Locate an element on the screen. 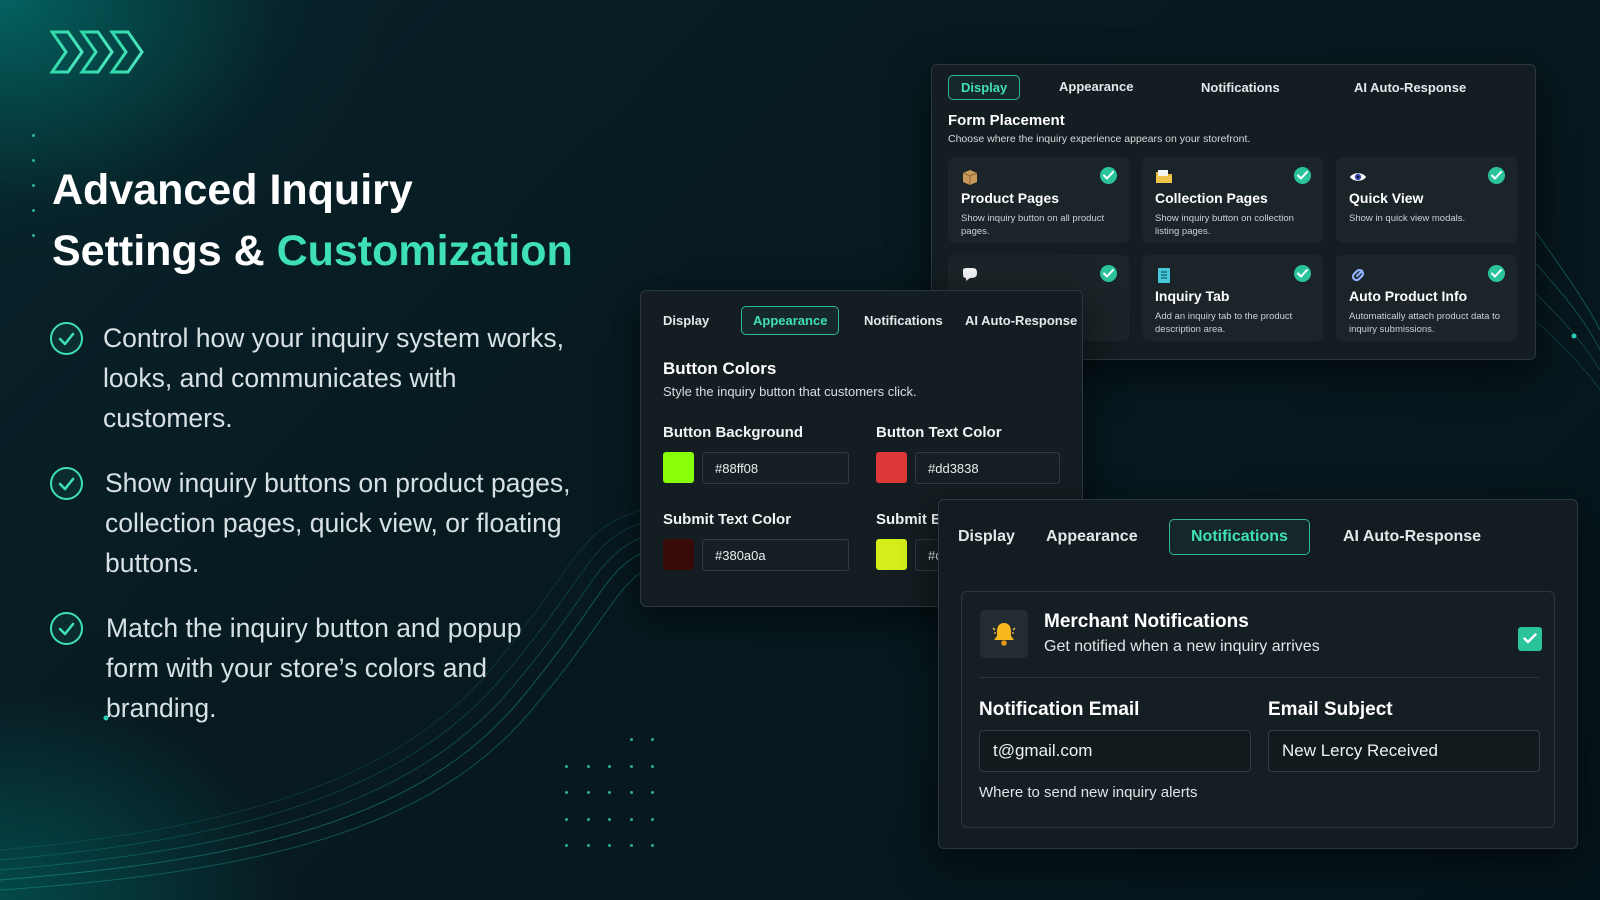 The image size is (1600, 900). merchant-notifications-checkbox is located at coordinates (1530, 639).